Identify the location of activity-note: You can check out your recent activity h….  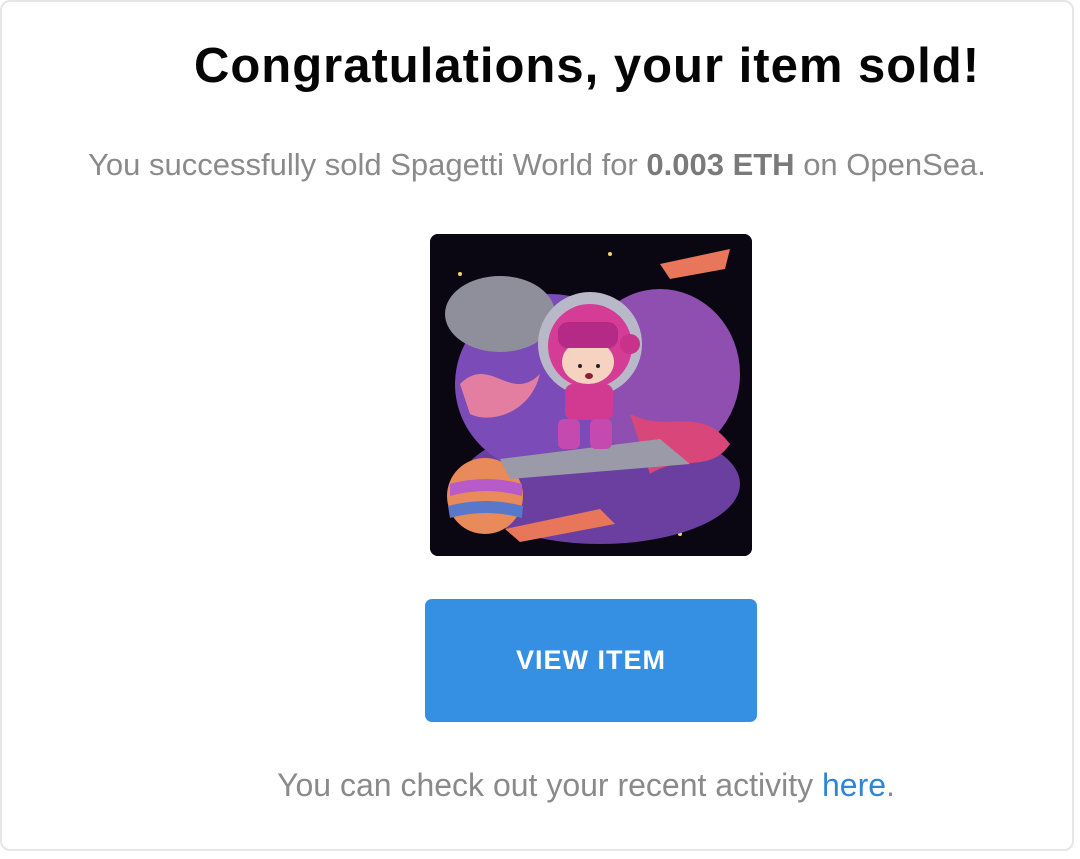
(537, 785).